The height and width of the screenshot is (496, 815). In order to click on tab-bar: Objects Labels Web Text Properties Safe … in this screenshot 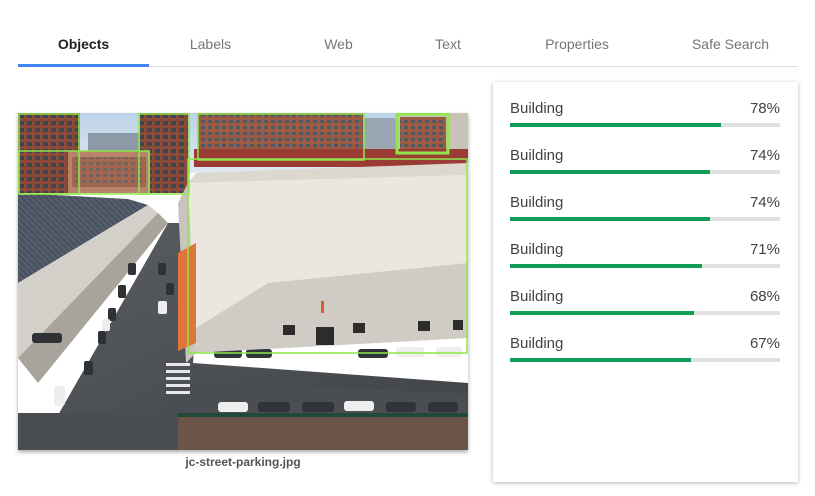, I will do `click(408, 44)`.